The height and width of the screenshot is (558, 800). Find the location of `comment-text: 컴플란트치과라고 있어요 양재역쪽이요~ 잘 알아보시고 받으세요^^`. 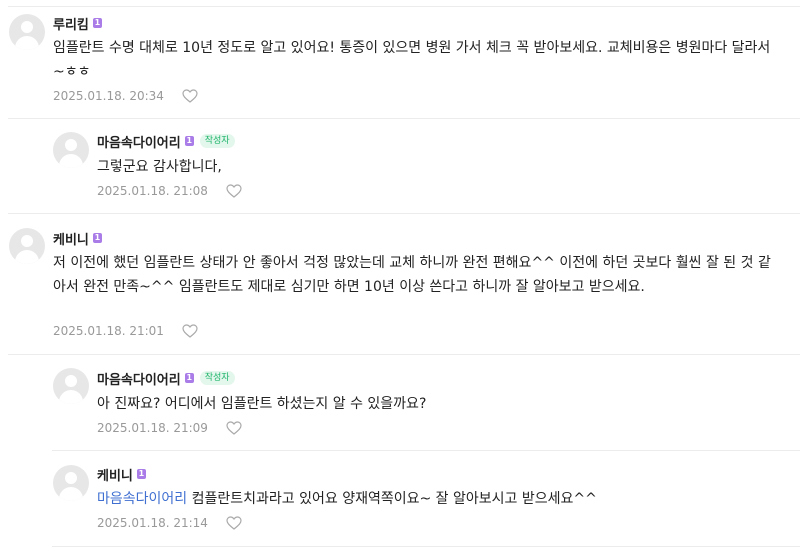

comment-text: 컴플란트치과라고 있어요 양재역쪽이요~ 잘 알아보시고 받으세요^^ is located at coordinates (394, 499).